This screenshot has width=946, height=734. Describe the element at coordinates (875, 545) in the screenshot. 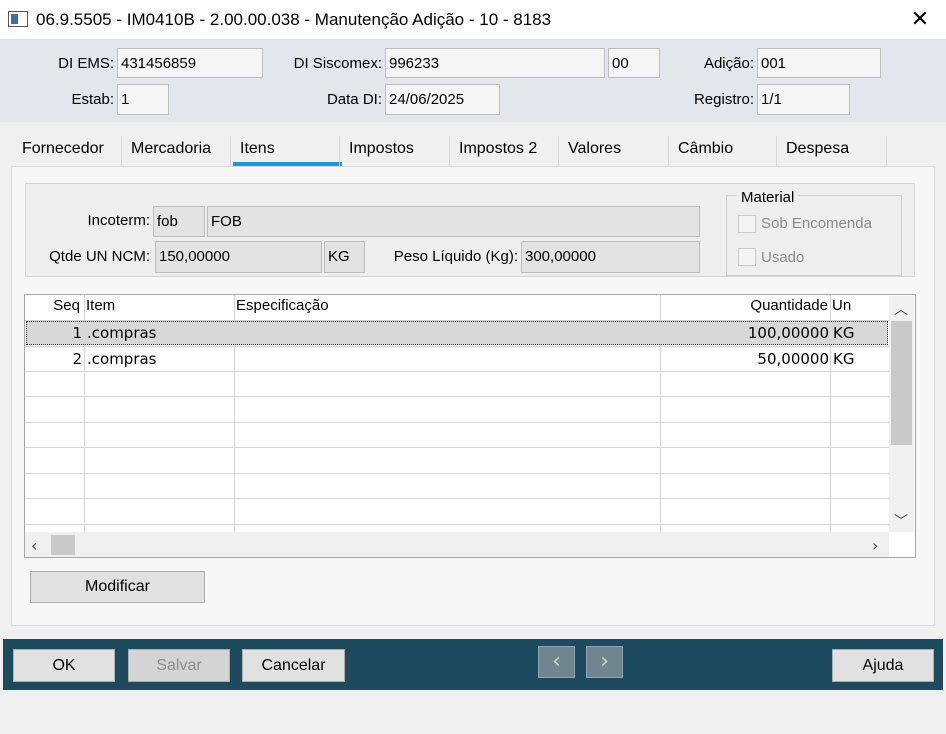

I see `scroll-right-icon: ›` at that location.